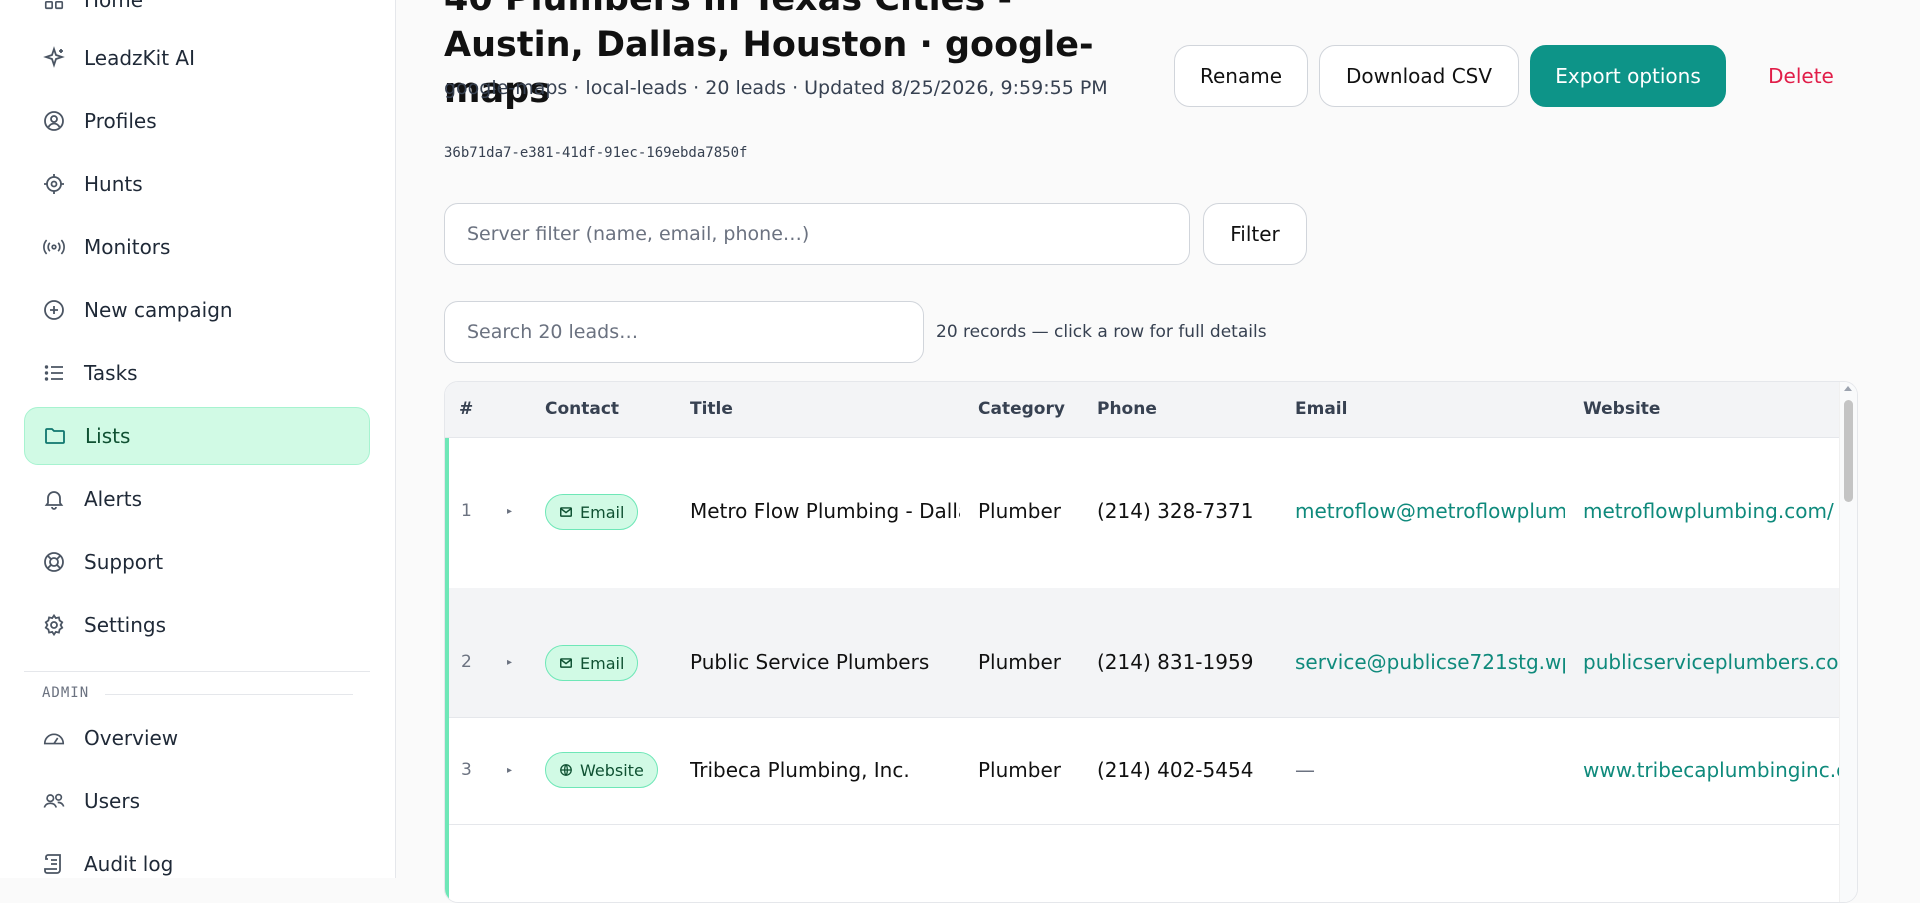  I want to click on sidebar-item-label: Monitors, so click(127, 247).